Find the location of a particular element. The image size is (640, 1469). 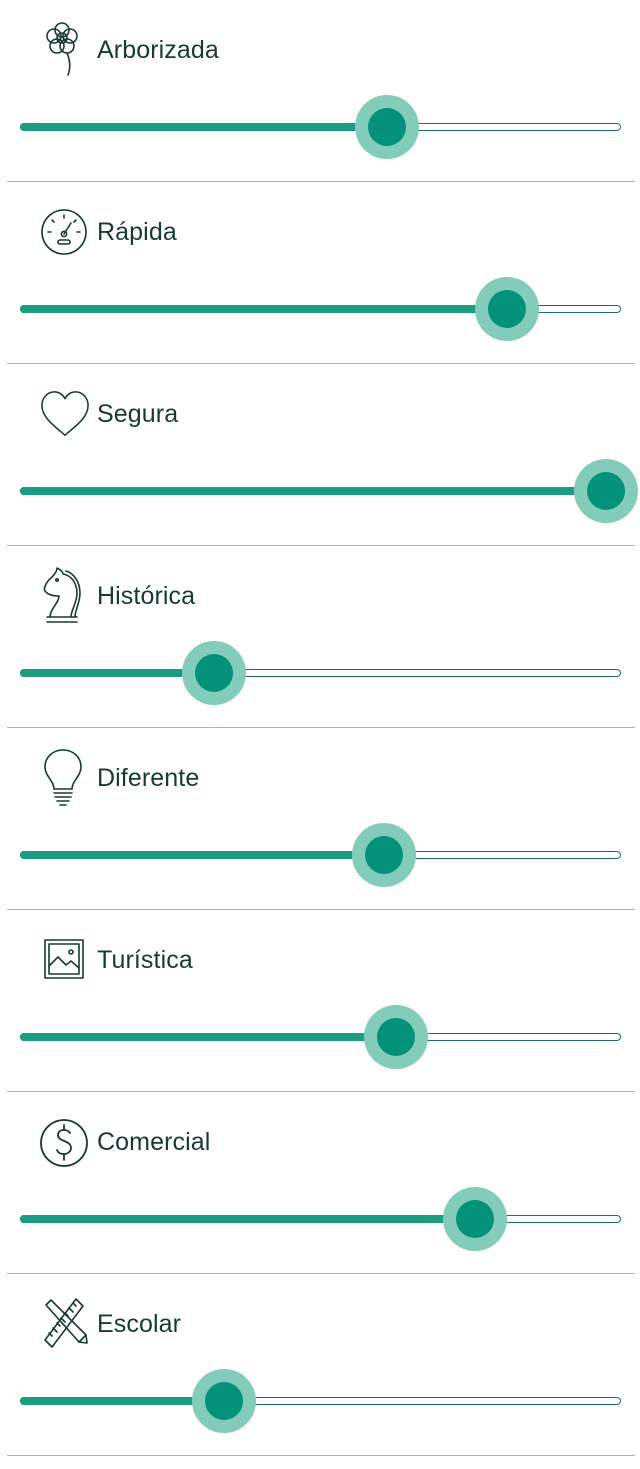

slider-row-diferente: Diferente is located at coordinates (320, 819).